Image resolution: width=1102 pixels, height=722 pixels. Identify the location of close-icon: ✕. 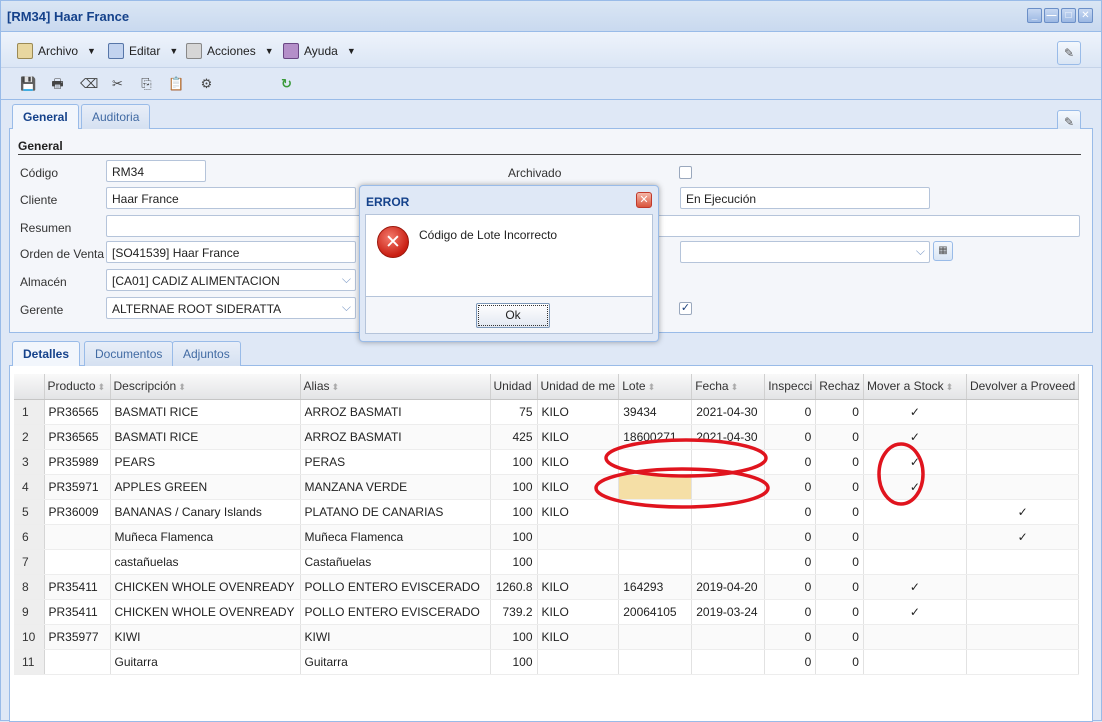
(644, 200).